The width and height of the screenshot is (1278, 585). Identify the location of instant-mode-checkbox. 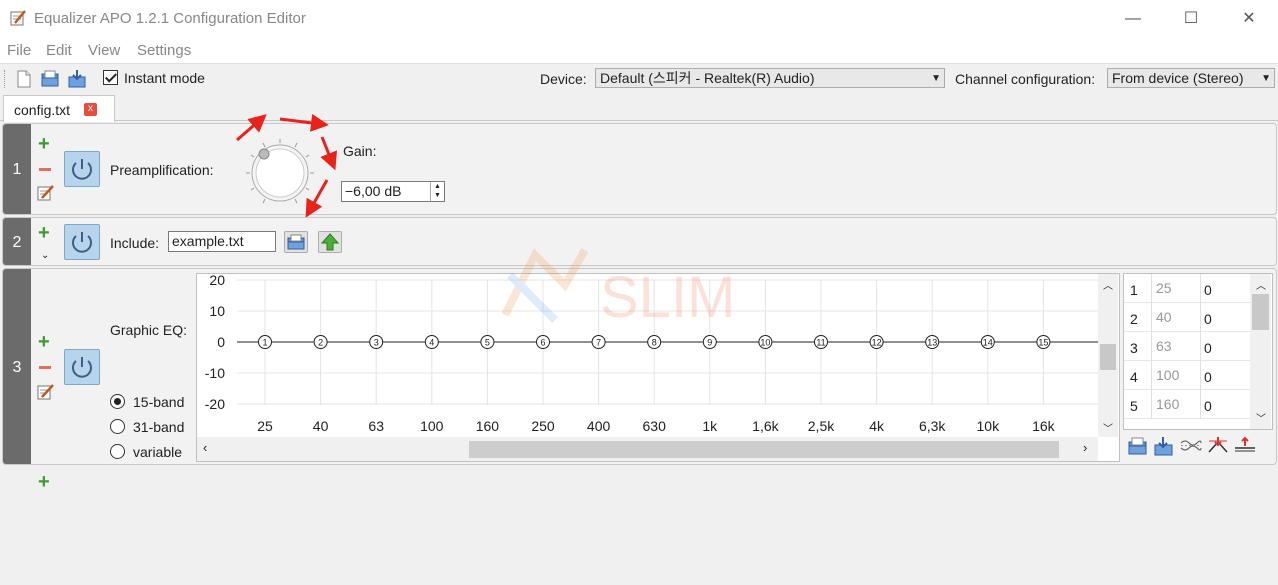
(110, 77).